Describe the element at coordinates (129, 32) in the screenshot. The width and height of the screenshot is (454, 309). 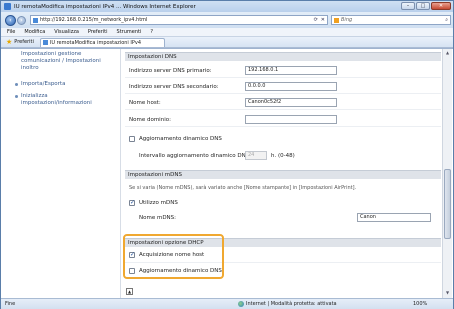
I see `menu-strumenti: Strumenti` at that location.